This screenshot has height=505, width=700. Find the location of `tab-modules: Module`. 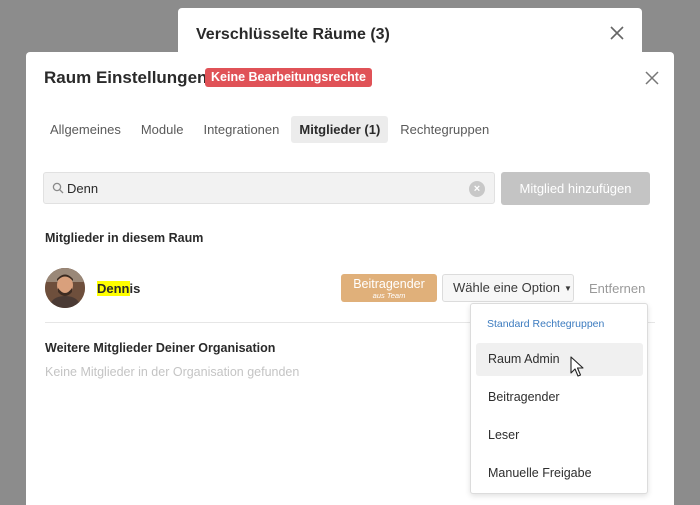

tab-modules: Module is located at coordinates (162, 129).